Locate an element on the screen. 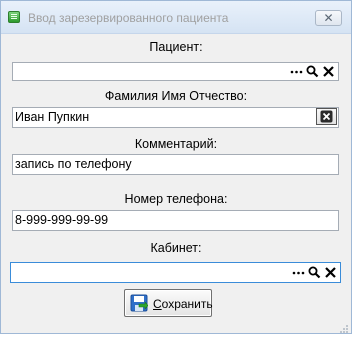 This screenshot has width=352, height=339. phone-label: Номер телефона: is located at coordinates (176, 199).